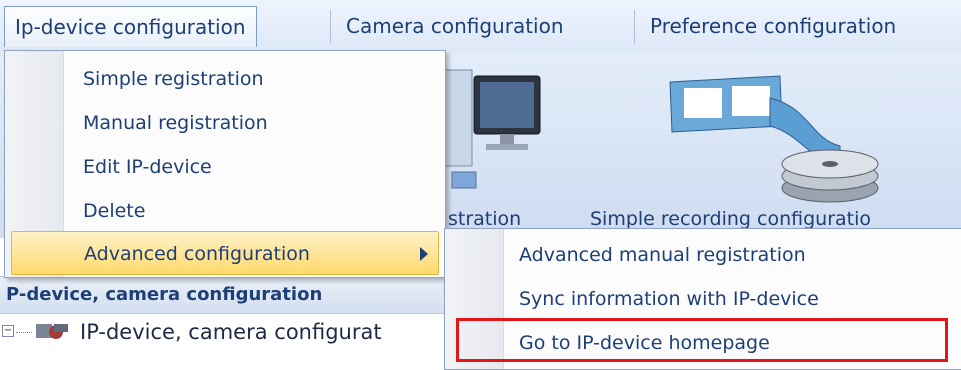  I want to click on menu-item-advanced-configuration: Advanced configuration, so click(225, 253).